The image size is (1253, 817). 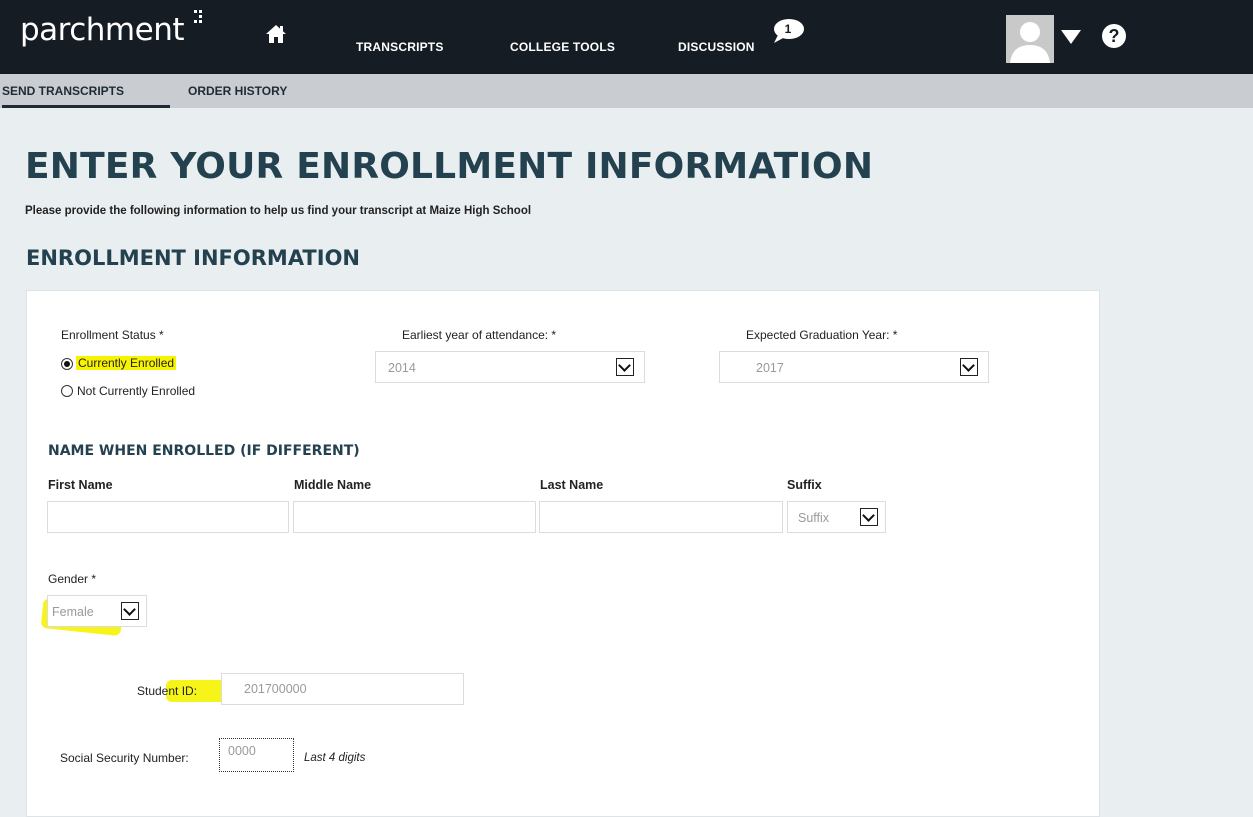 I want to click on active-tab-indicator, so click(x=86, y=106).